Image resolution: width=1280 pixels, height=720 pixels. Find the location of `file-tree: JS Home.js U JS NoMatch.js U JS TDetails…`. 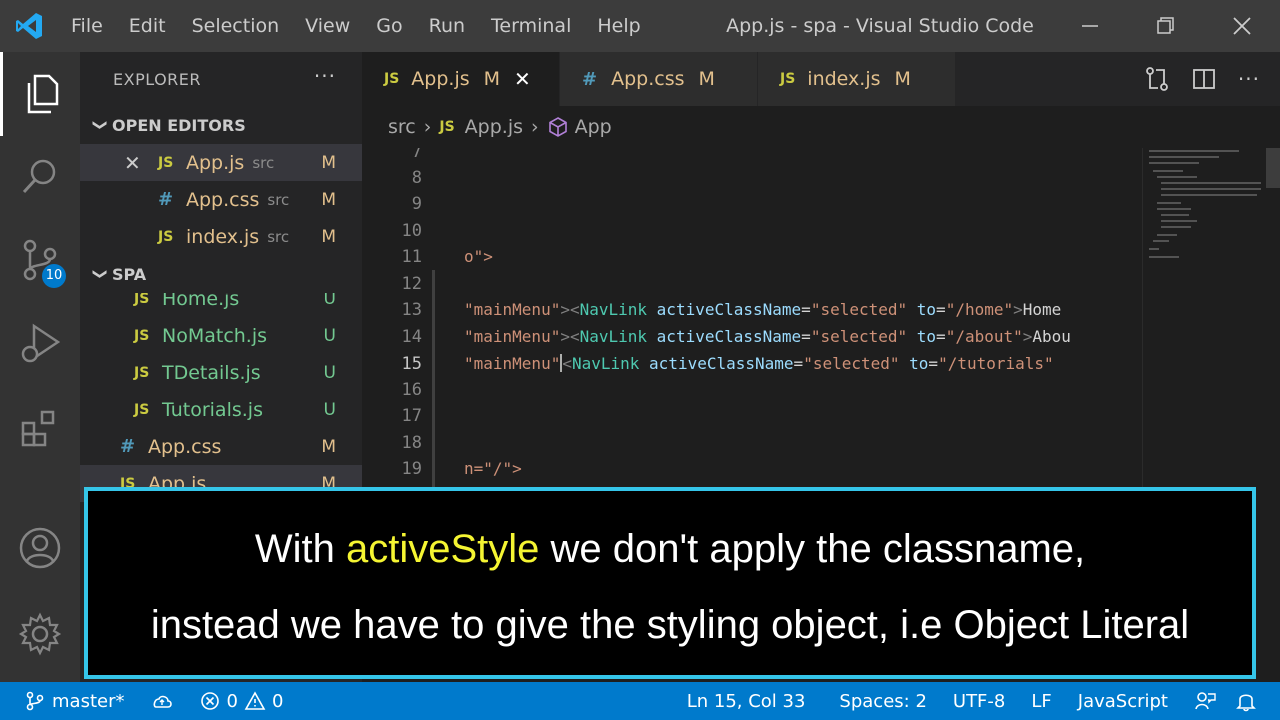

file-tree: JS Home.js U JS NoMatch.js U JS TDetails… is located at coordinates (221, 403).